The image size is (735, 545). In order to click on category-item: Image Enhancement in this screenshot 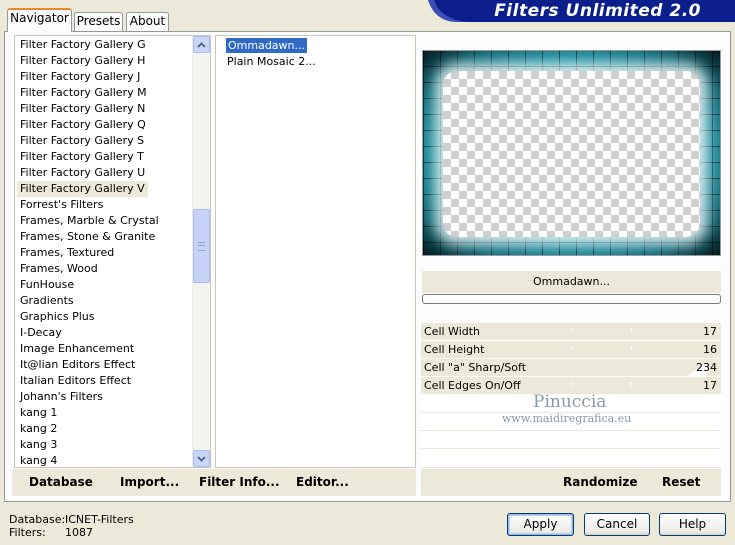, I will do `click(77, 349)`.